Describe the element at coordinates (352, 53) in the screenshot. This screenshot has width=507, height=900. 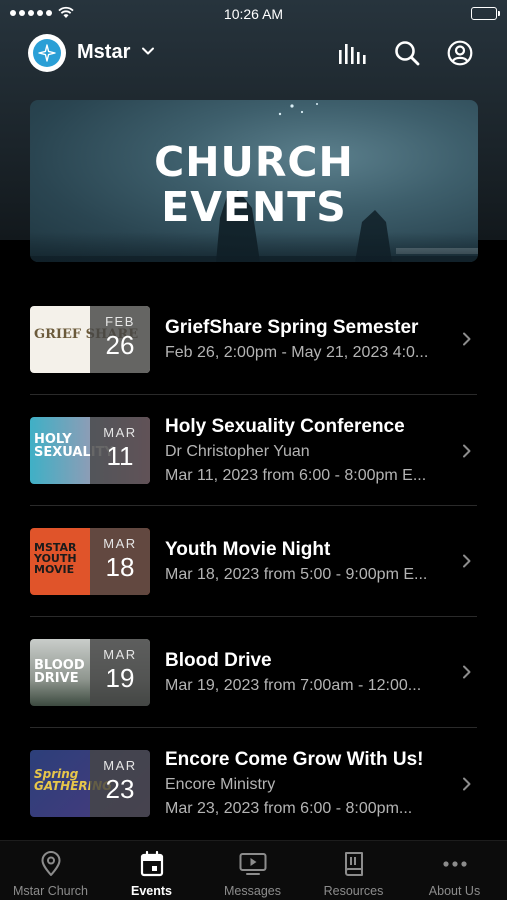
I see `audio-bars-icon` at that location.